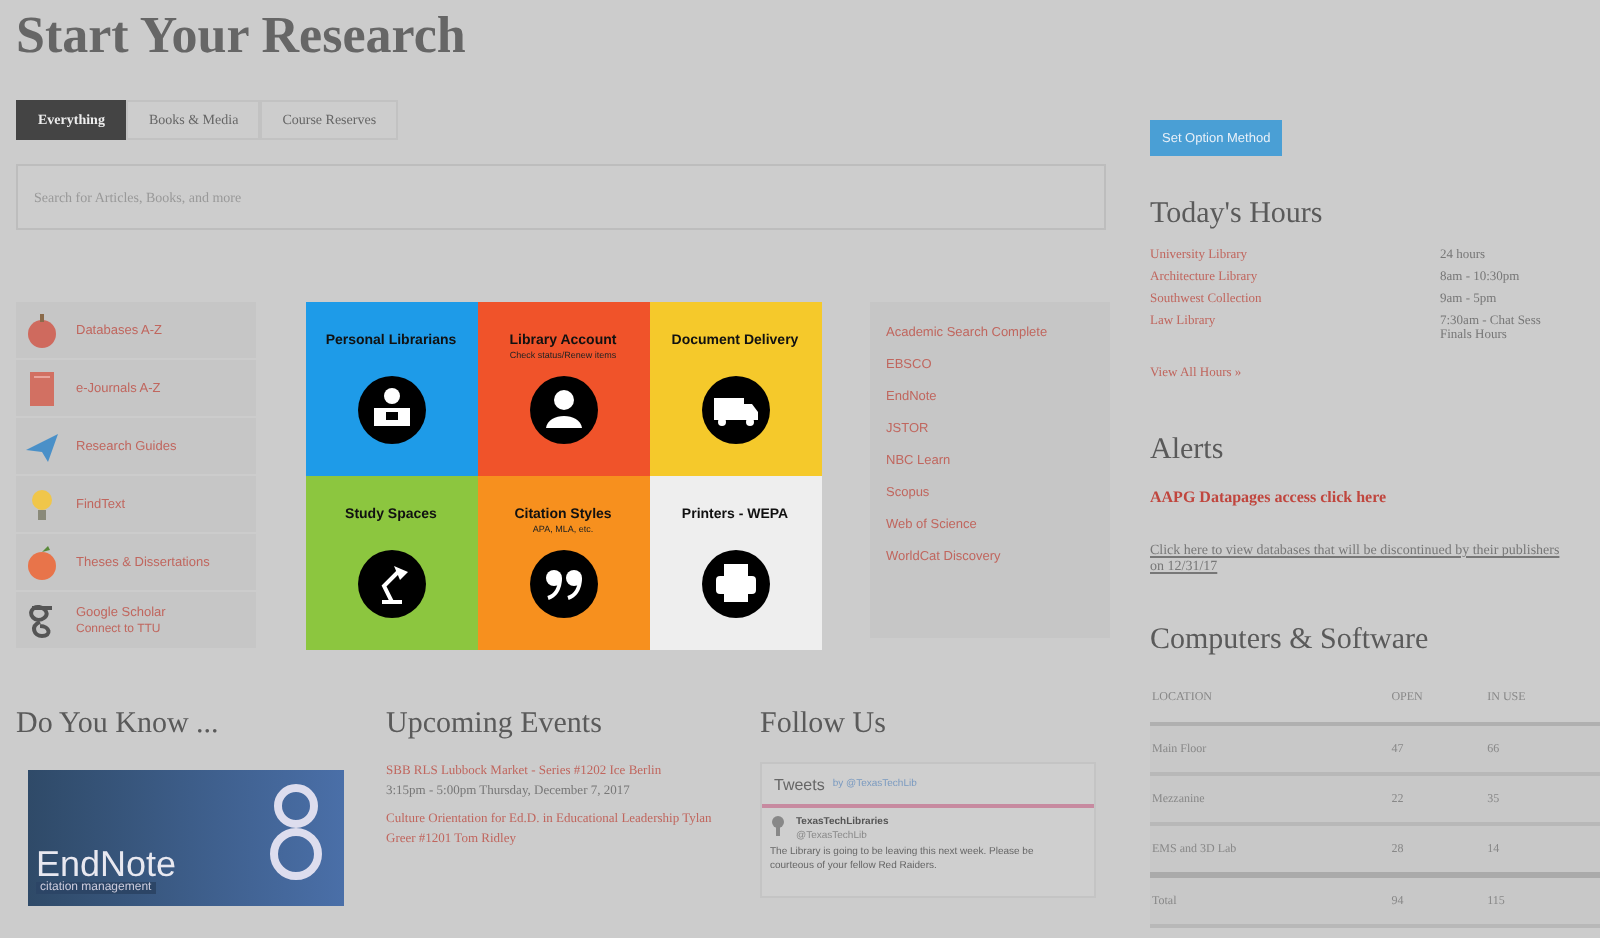  What do you see at coordinates (563, 410) in the screenshot?
I see `person-icon` at bounding box center [563, 410].